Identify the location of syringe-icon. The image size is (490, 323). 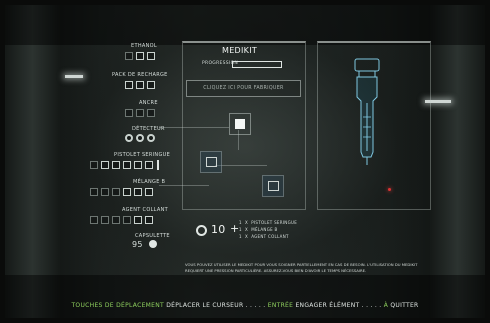
(211, 162).